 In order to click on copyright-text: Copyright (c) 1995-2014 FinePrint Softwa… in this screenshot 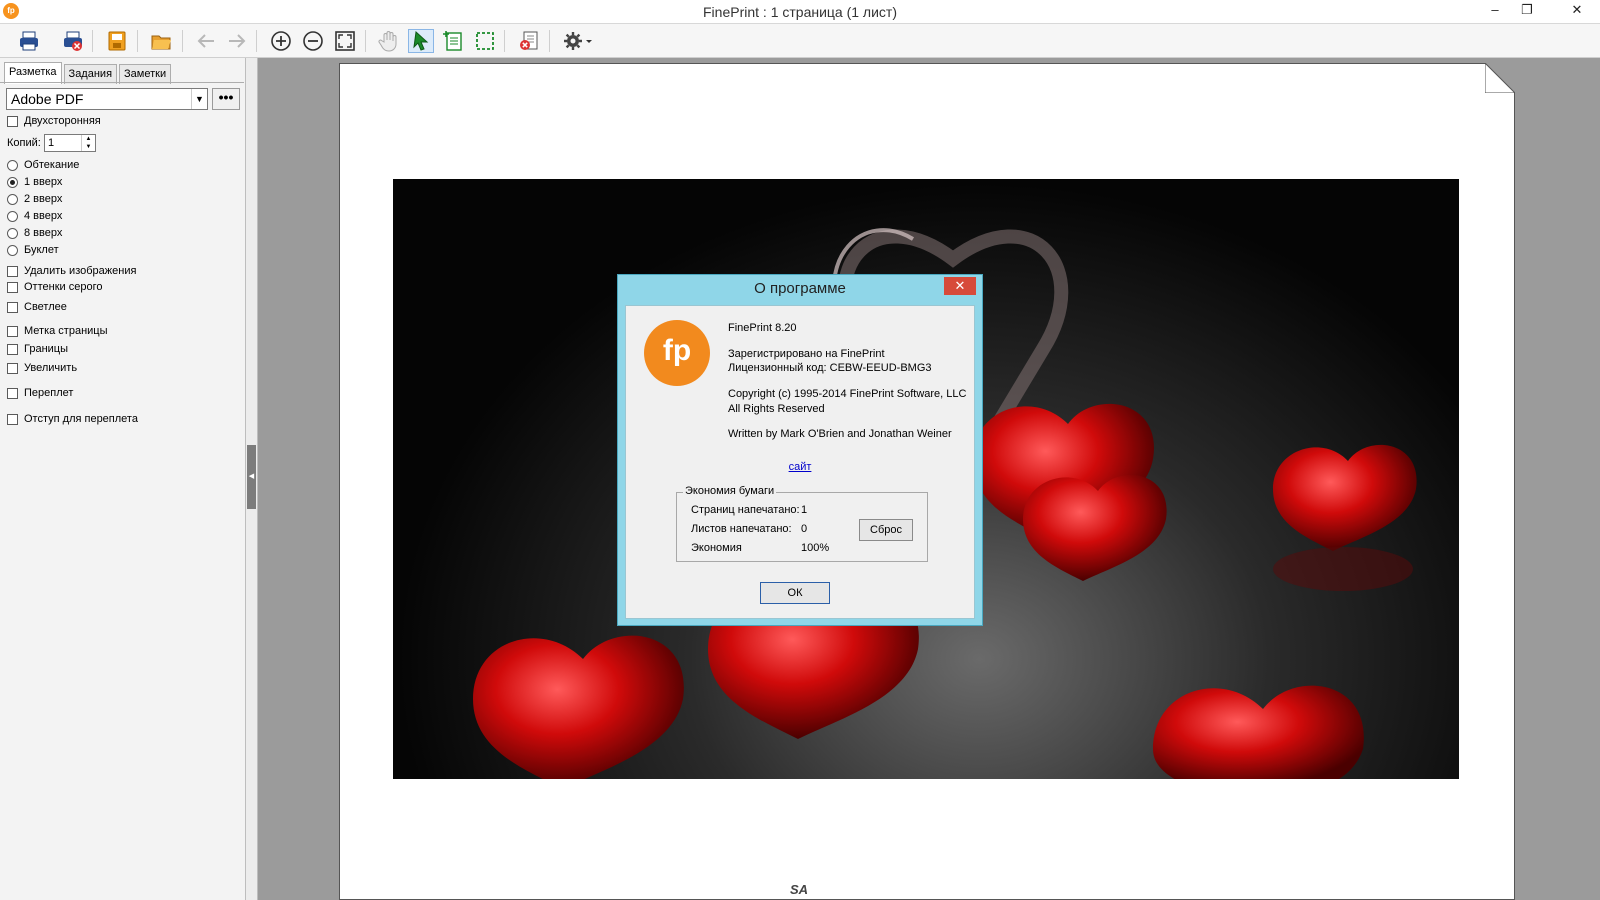, I will do `click(847, 394)`.